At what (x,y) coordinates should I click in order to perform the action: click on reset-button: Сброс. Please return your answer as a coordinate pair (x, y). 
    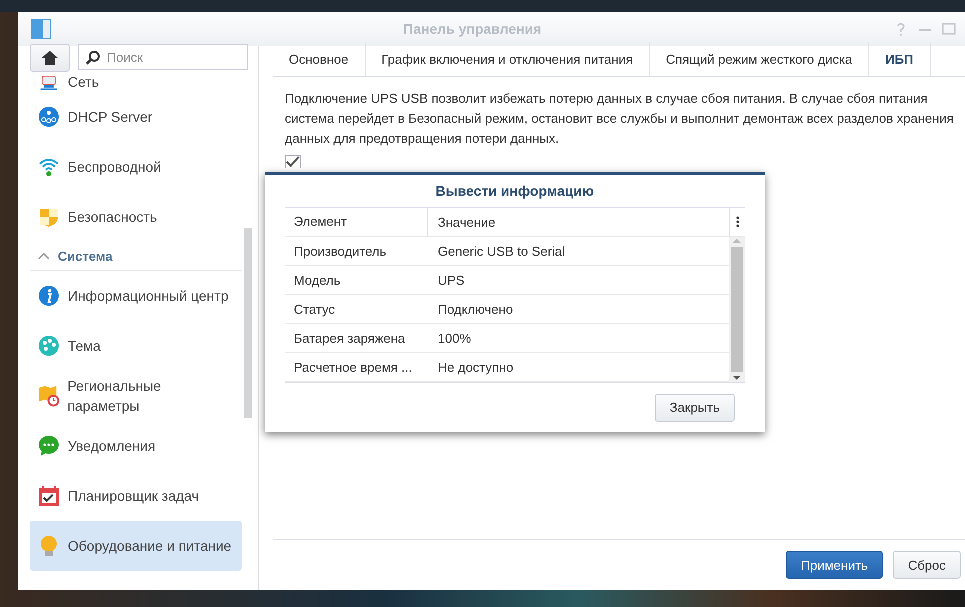
    Looking at the image, I should click on (927, 565).